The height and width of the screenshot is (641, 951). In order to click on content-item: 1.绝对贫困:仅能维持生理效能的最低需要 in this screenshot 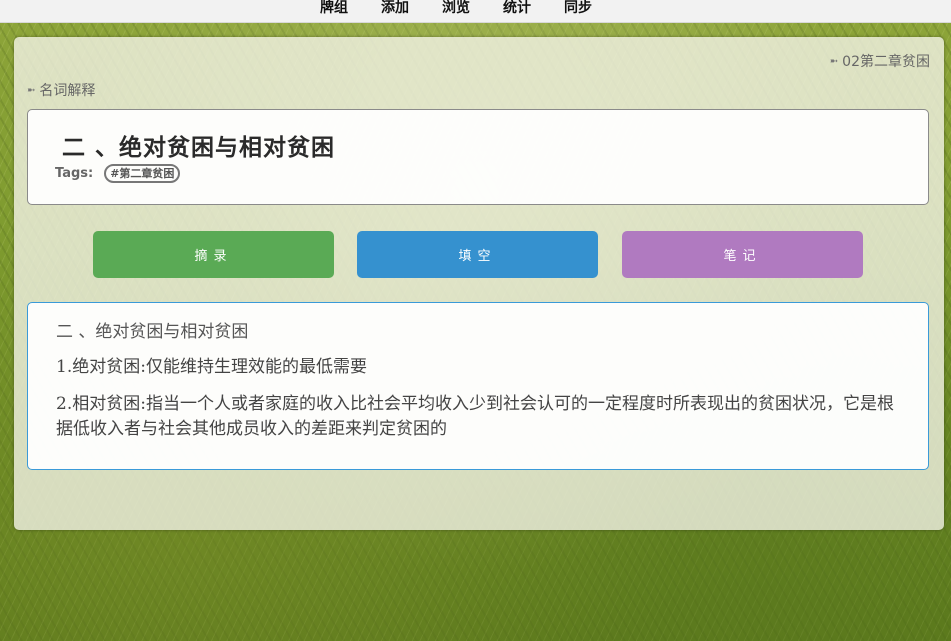, I will do `click(211, 367)`.